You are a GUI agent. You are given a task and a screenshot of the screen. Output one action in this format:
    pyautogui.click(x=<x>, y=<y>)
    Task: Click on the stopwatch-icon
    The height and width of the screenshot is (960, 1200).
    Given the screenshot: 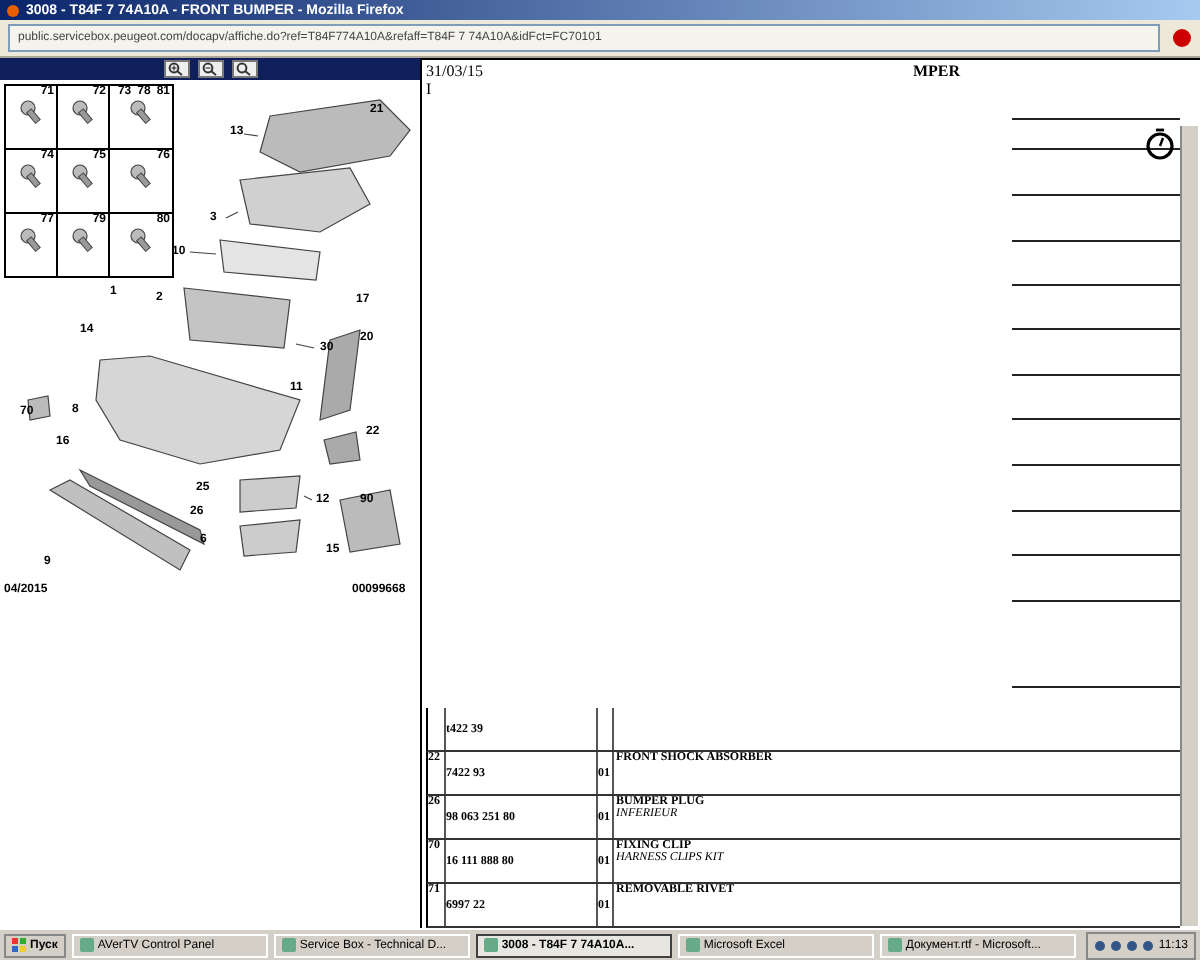 What is the action you would take?
    pyautogui.click(x=1160, y=143)
    